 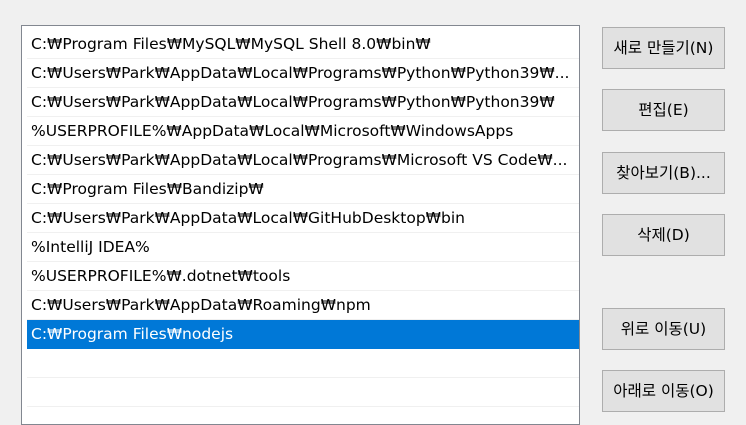 What do you see at coordinates (663, 48) in the screenshot?
I see `new-button: 새로 만들기(N)` at bounding box center [663, 48].